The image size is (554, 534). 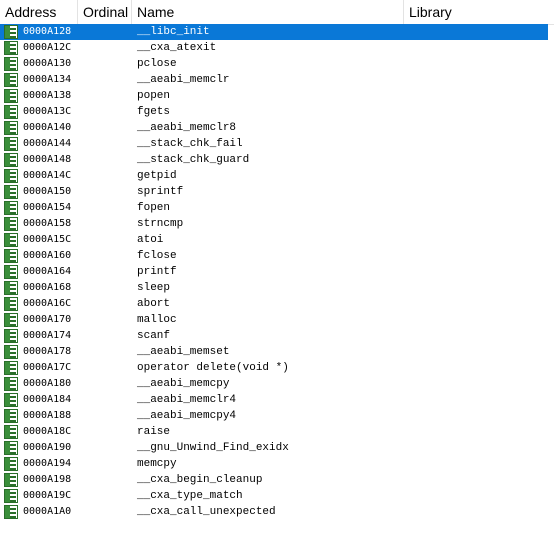 What do you see at coordinates (277, 464) in the screenshot?
I see `table-row: 0000A194 memcpy` at bounding box center [277, 464].